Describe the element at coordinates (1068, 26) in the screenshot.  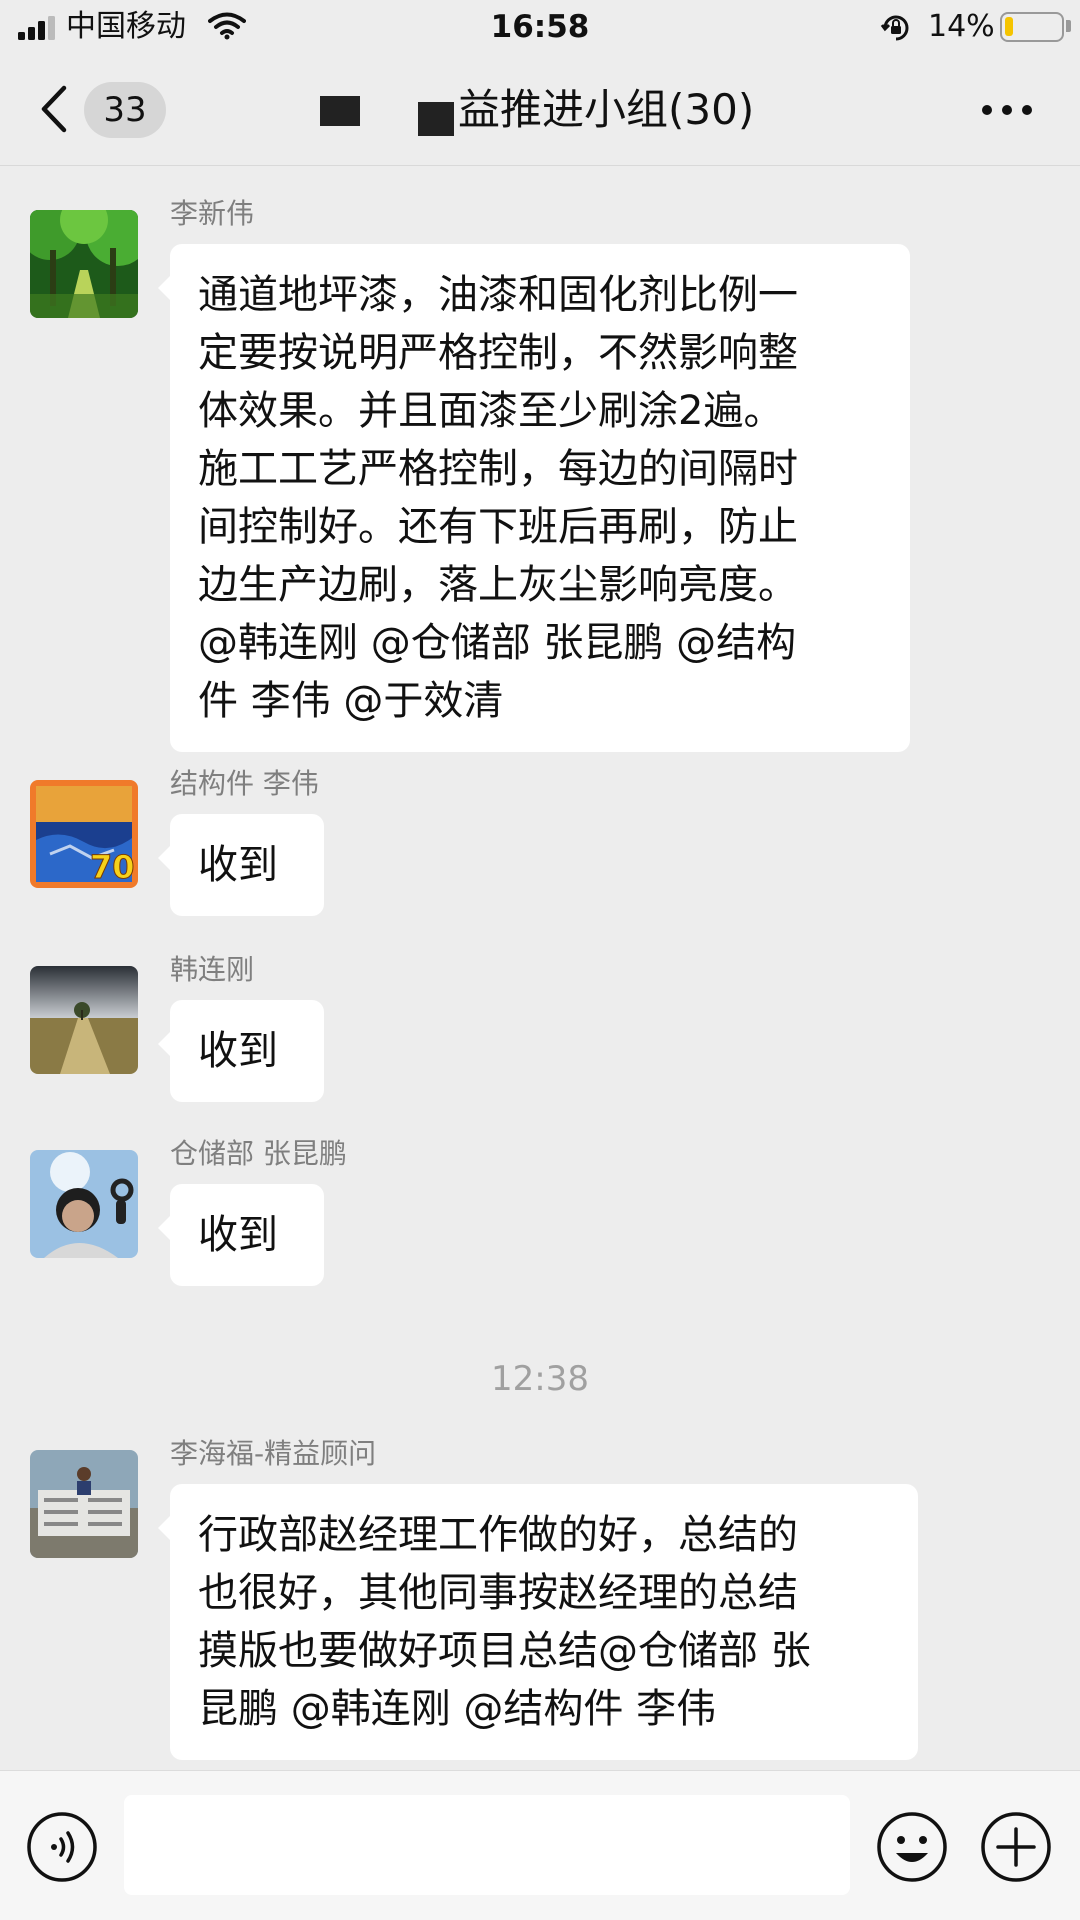
I see `battery-cap` at that location.